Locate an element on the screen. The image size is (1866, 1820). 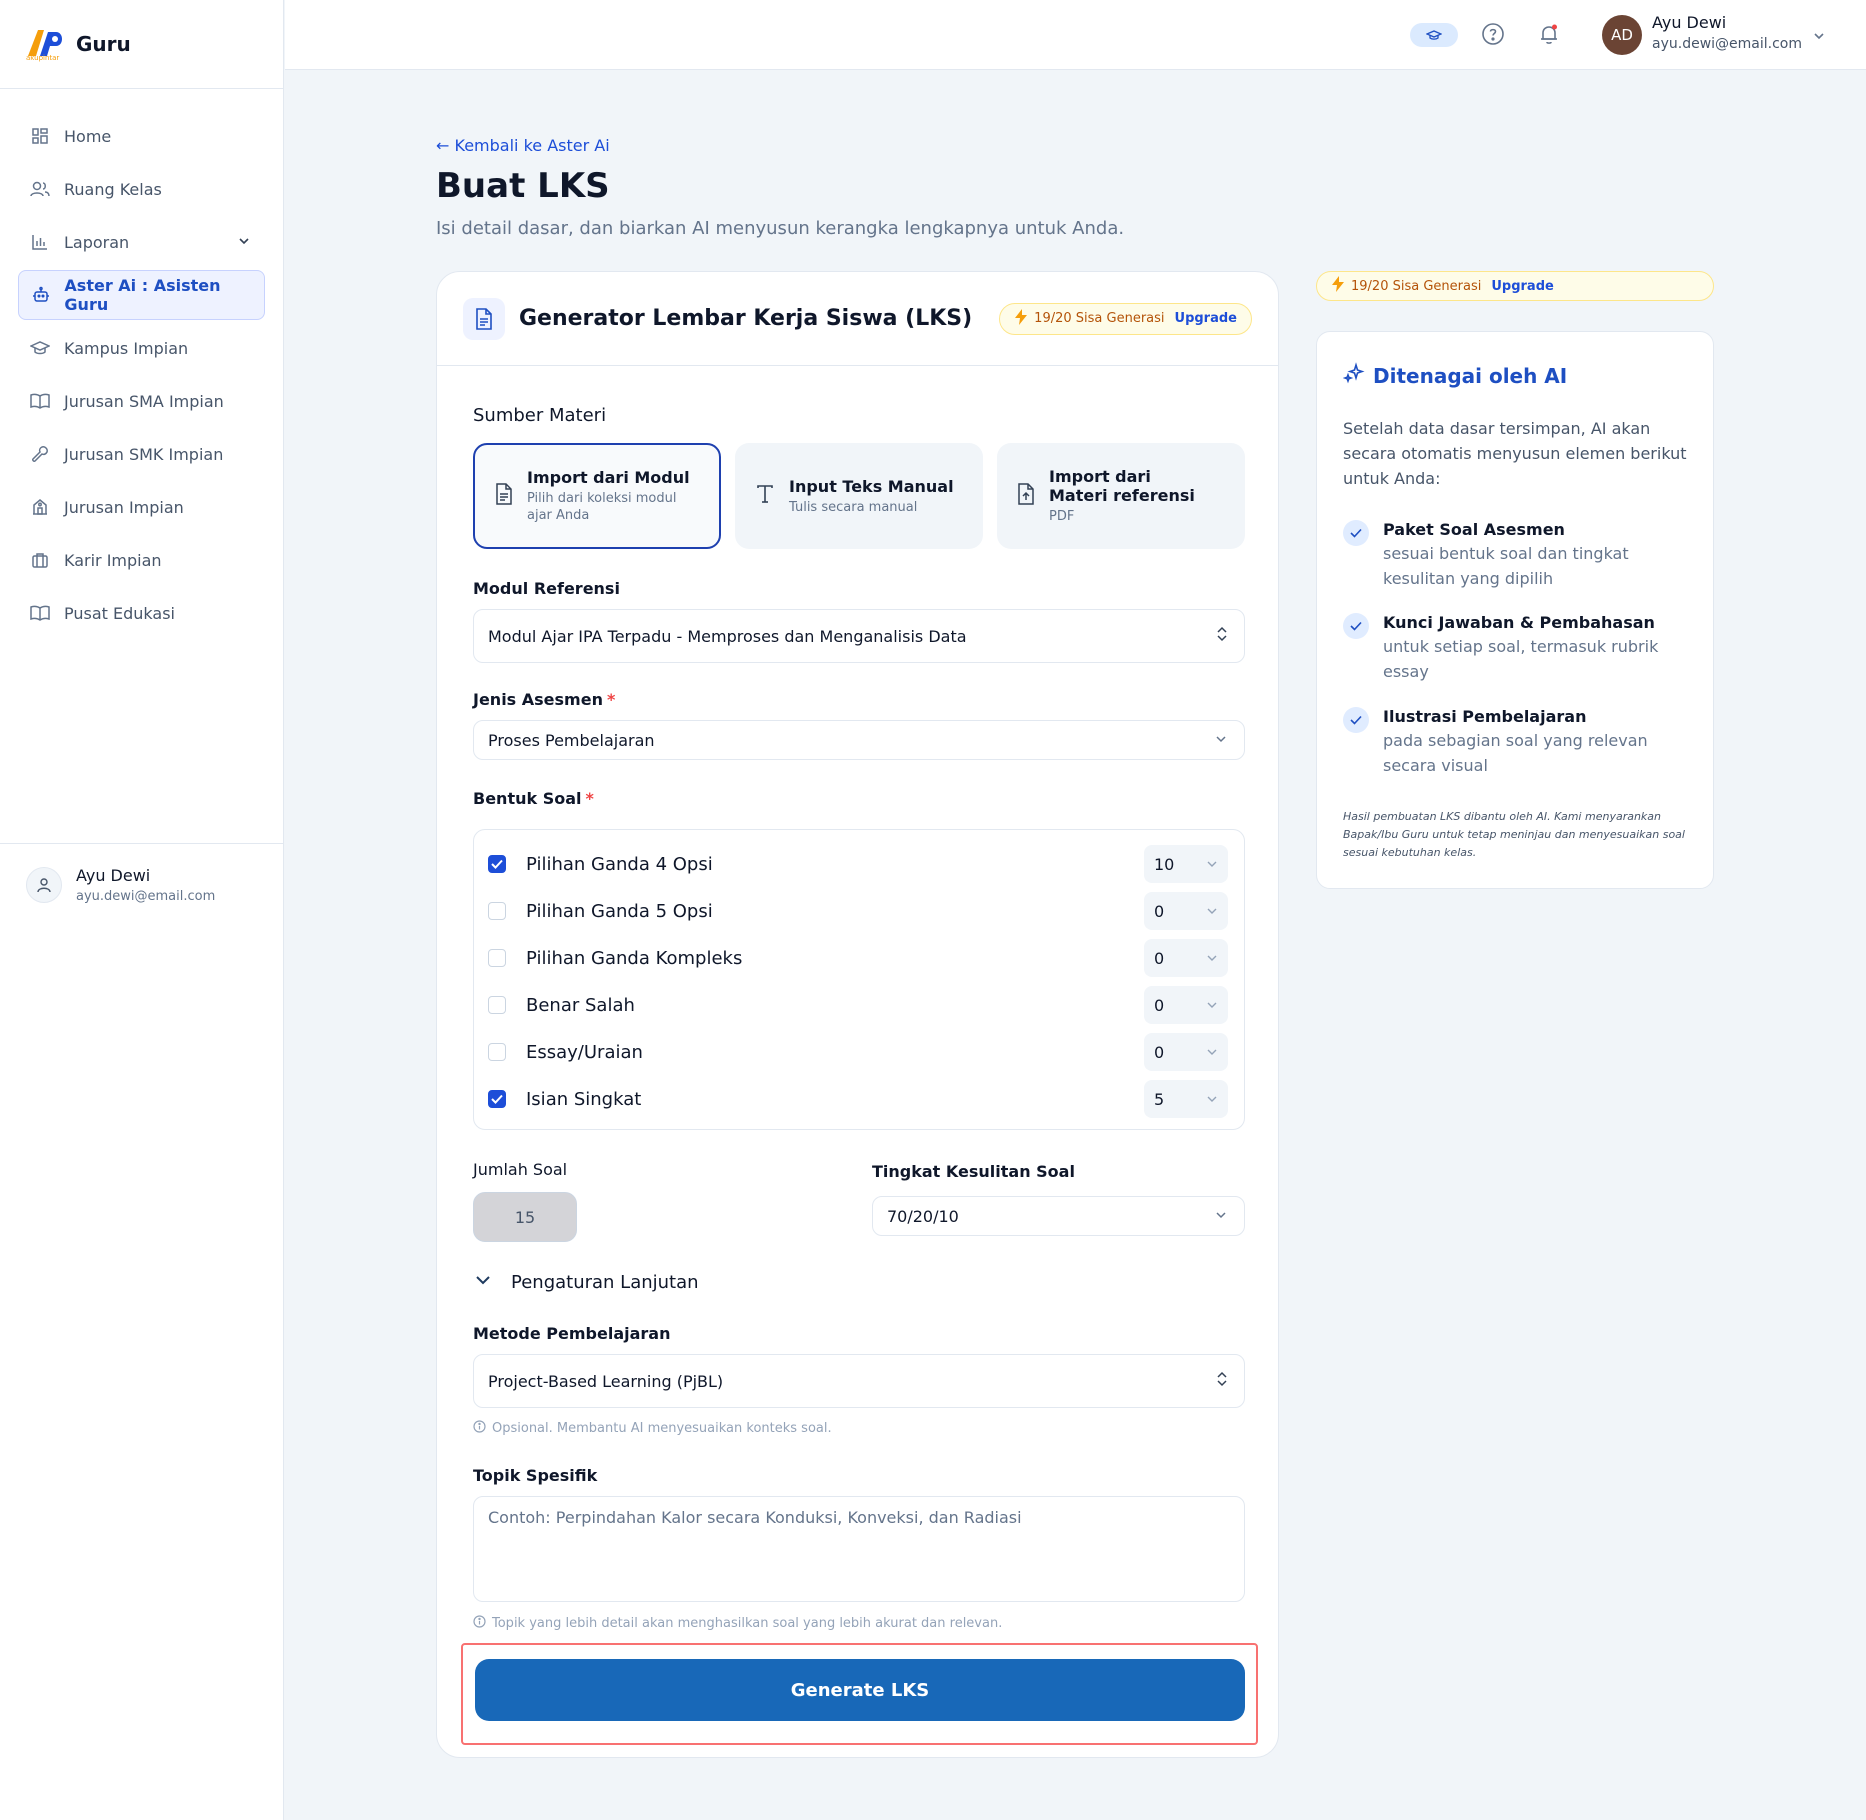
bar-chart-icon is located at coordinates (40, 242).